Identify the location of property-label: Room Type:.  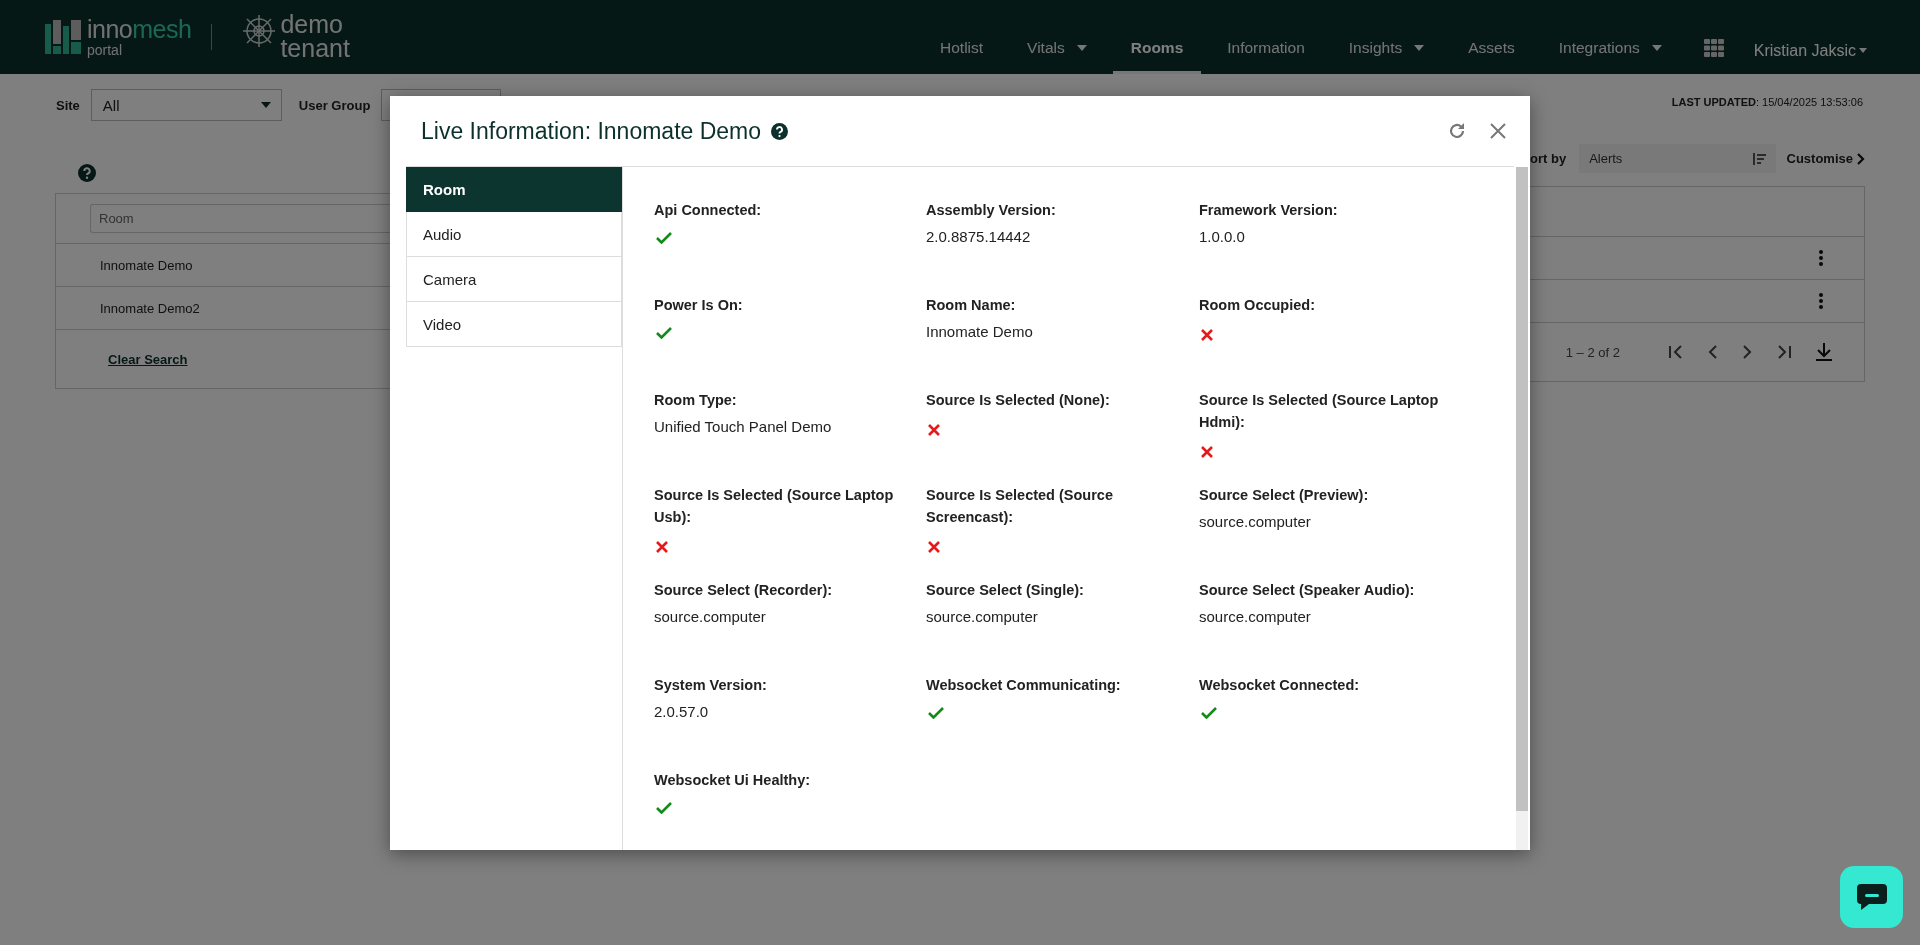
(695, 400).